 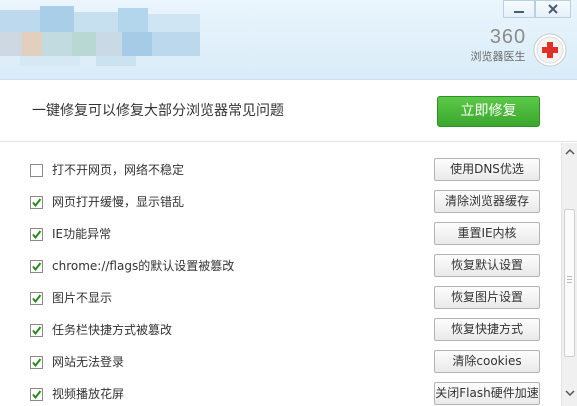 I want to click on list-item: IE功能异常 重置IE内核, so click(x=280, y=237).